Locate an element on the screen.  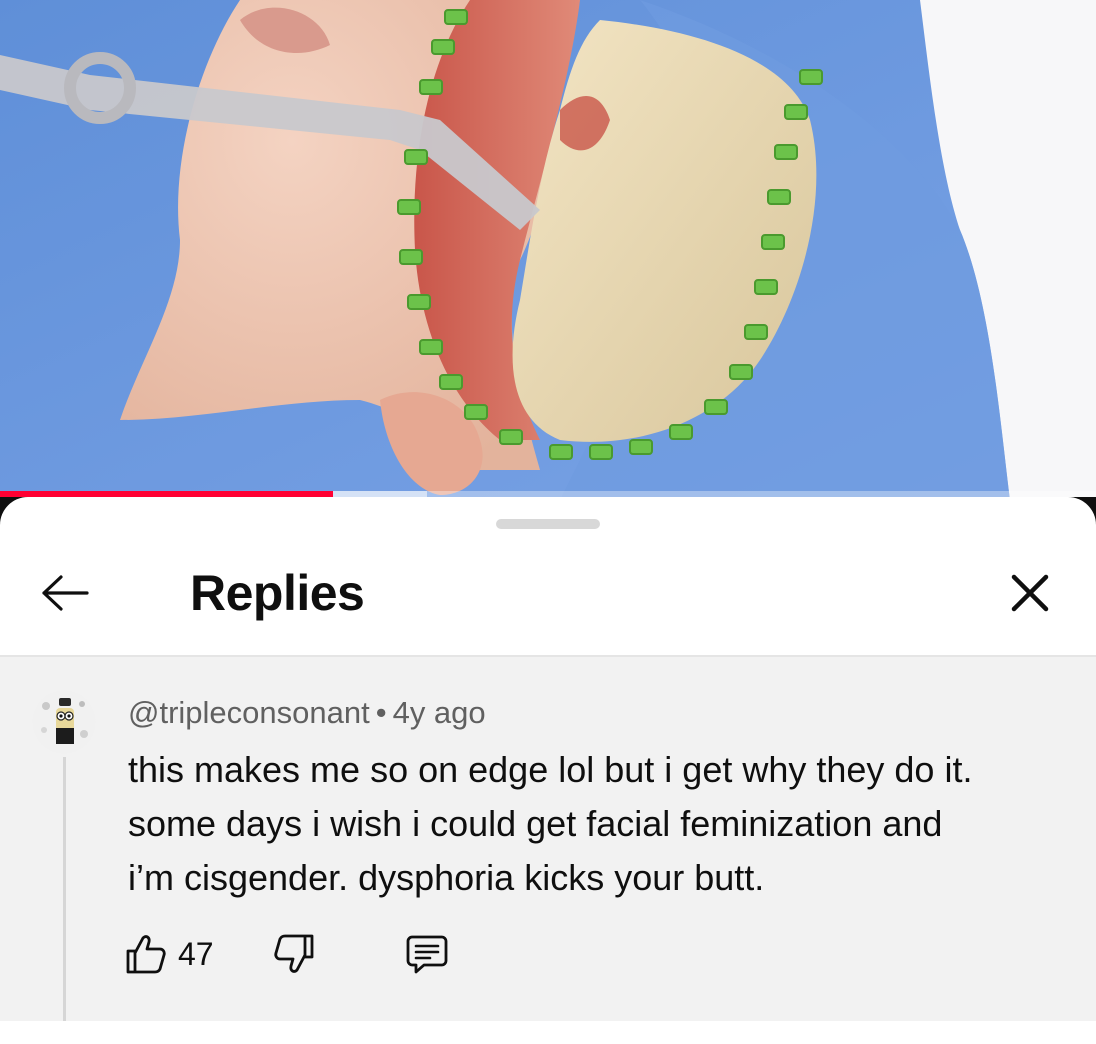
thread-line is located at coordinates (64, 889).